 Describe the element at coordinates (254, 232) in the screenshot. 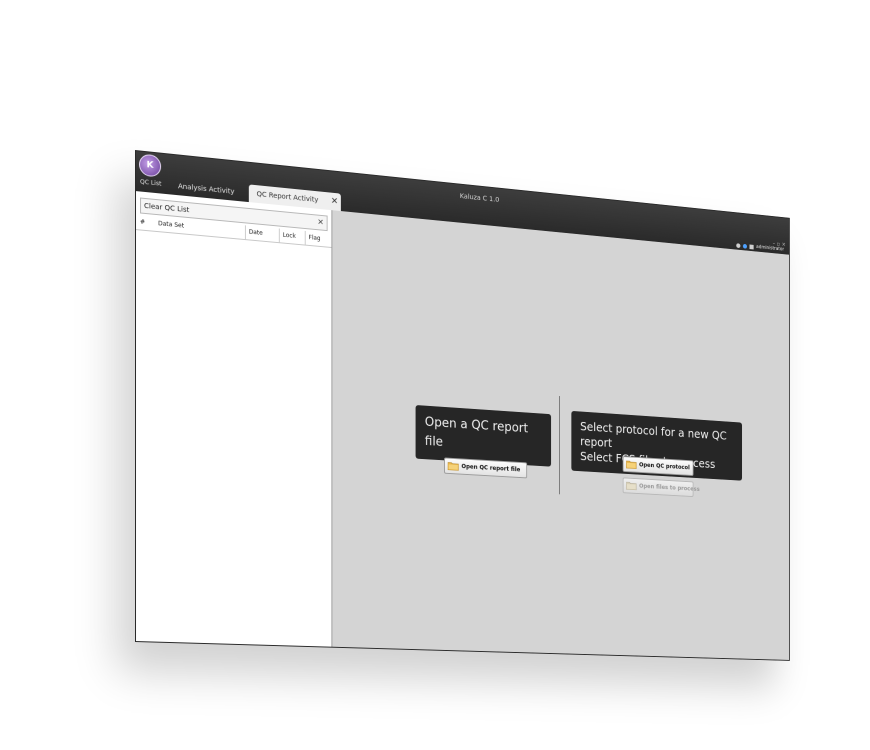

I see `column-header-date: Date` at that location.